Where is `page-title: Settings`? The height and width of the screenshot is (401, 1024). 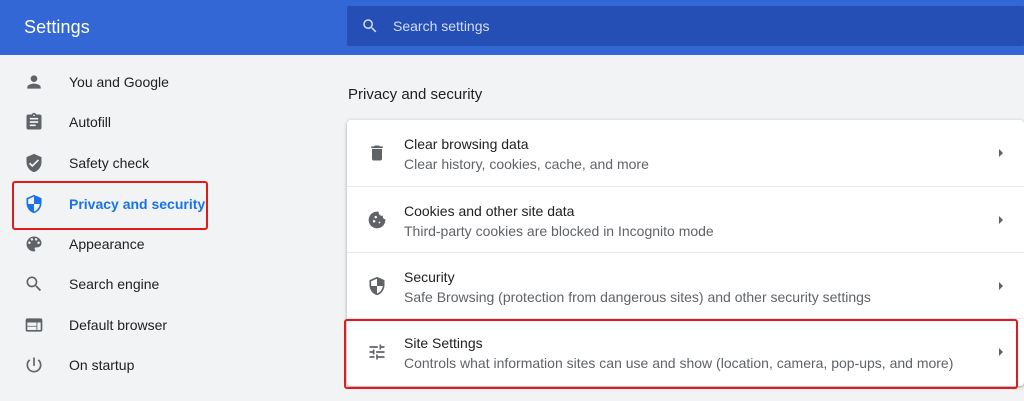
page-title: Settings is located at coordinates (57, 27).